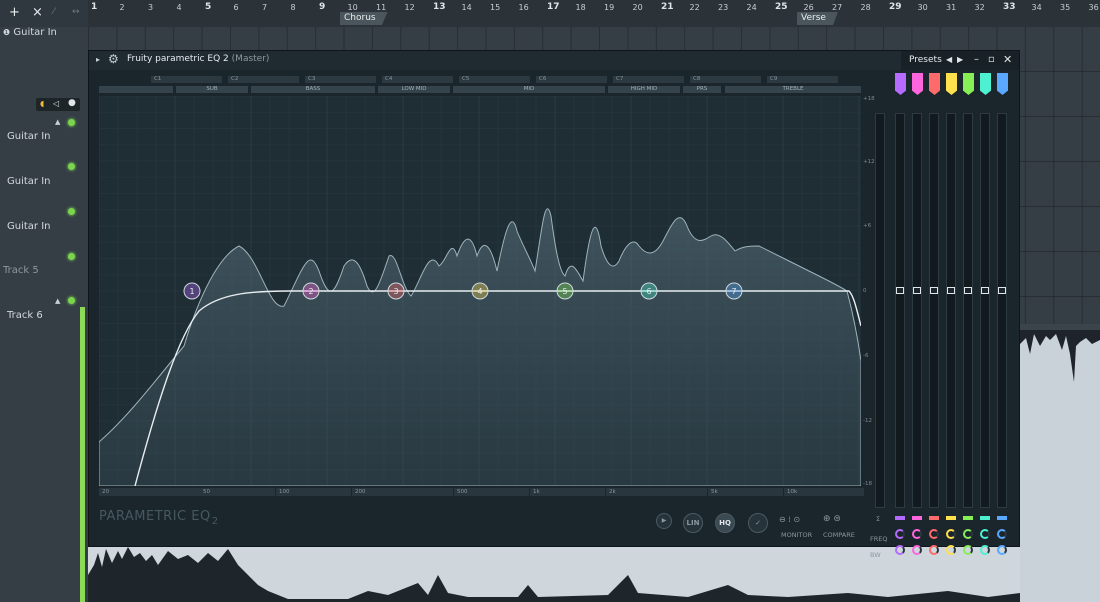 The image size is (1100, 602). I want to click on note-label: C4, so click(417, 79).